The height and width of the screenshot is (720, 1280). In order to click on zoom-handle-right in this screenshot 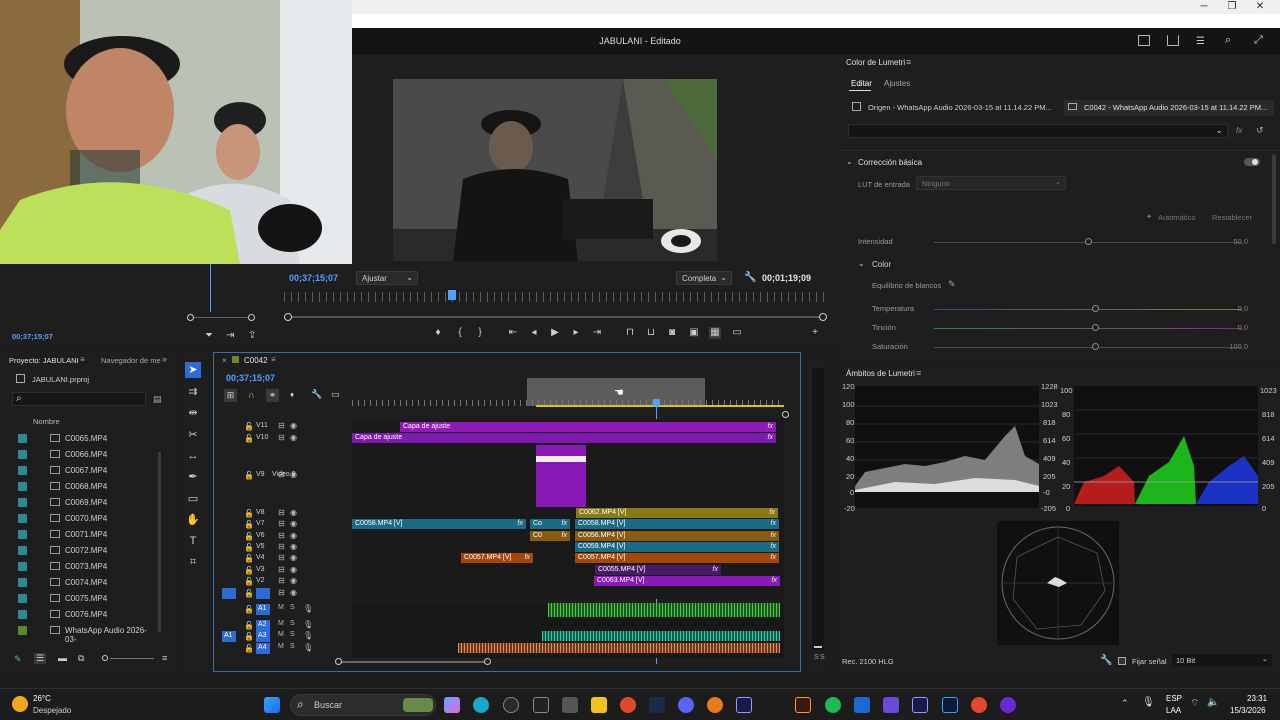, I will do `click(823, 317)`.